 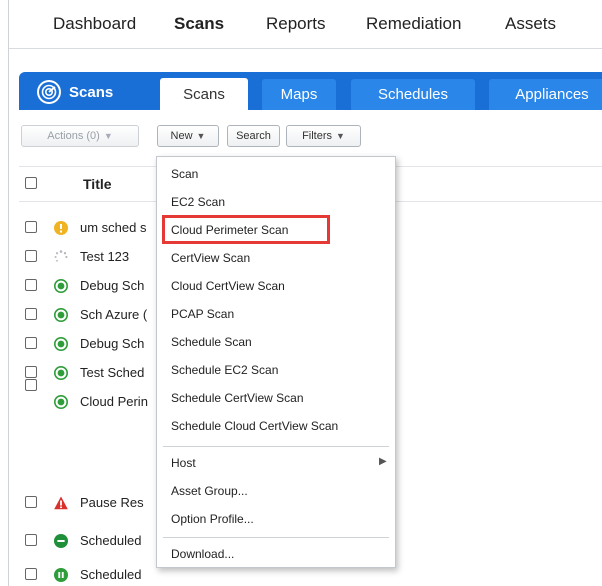 What do you see at coordinates (49, 92) in the screenshot?
I see `scans-logo-icon` at bounding box center [49, 92].